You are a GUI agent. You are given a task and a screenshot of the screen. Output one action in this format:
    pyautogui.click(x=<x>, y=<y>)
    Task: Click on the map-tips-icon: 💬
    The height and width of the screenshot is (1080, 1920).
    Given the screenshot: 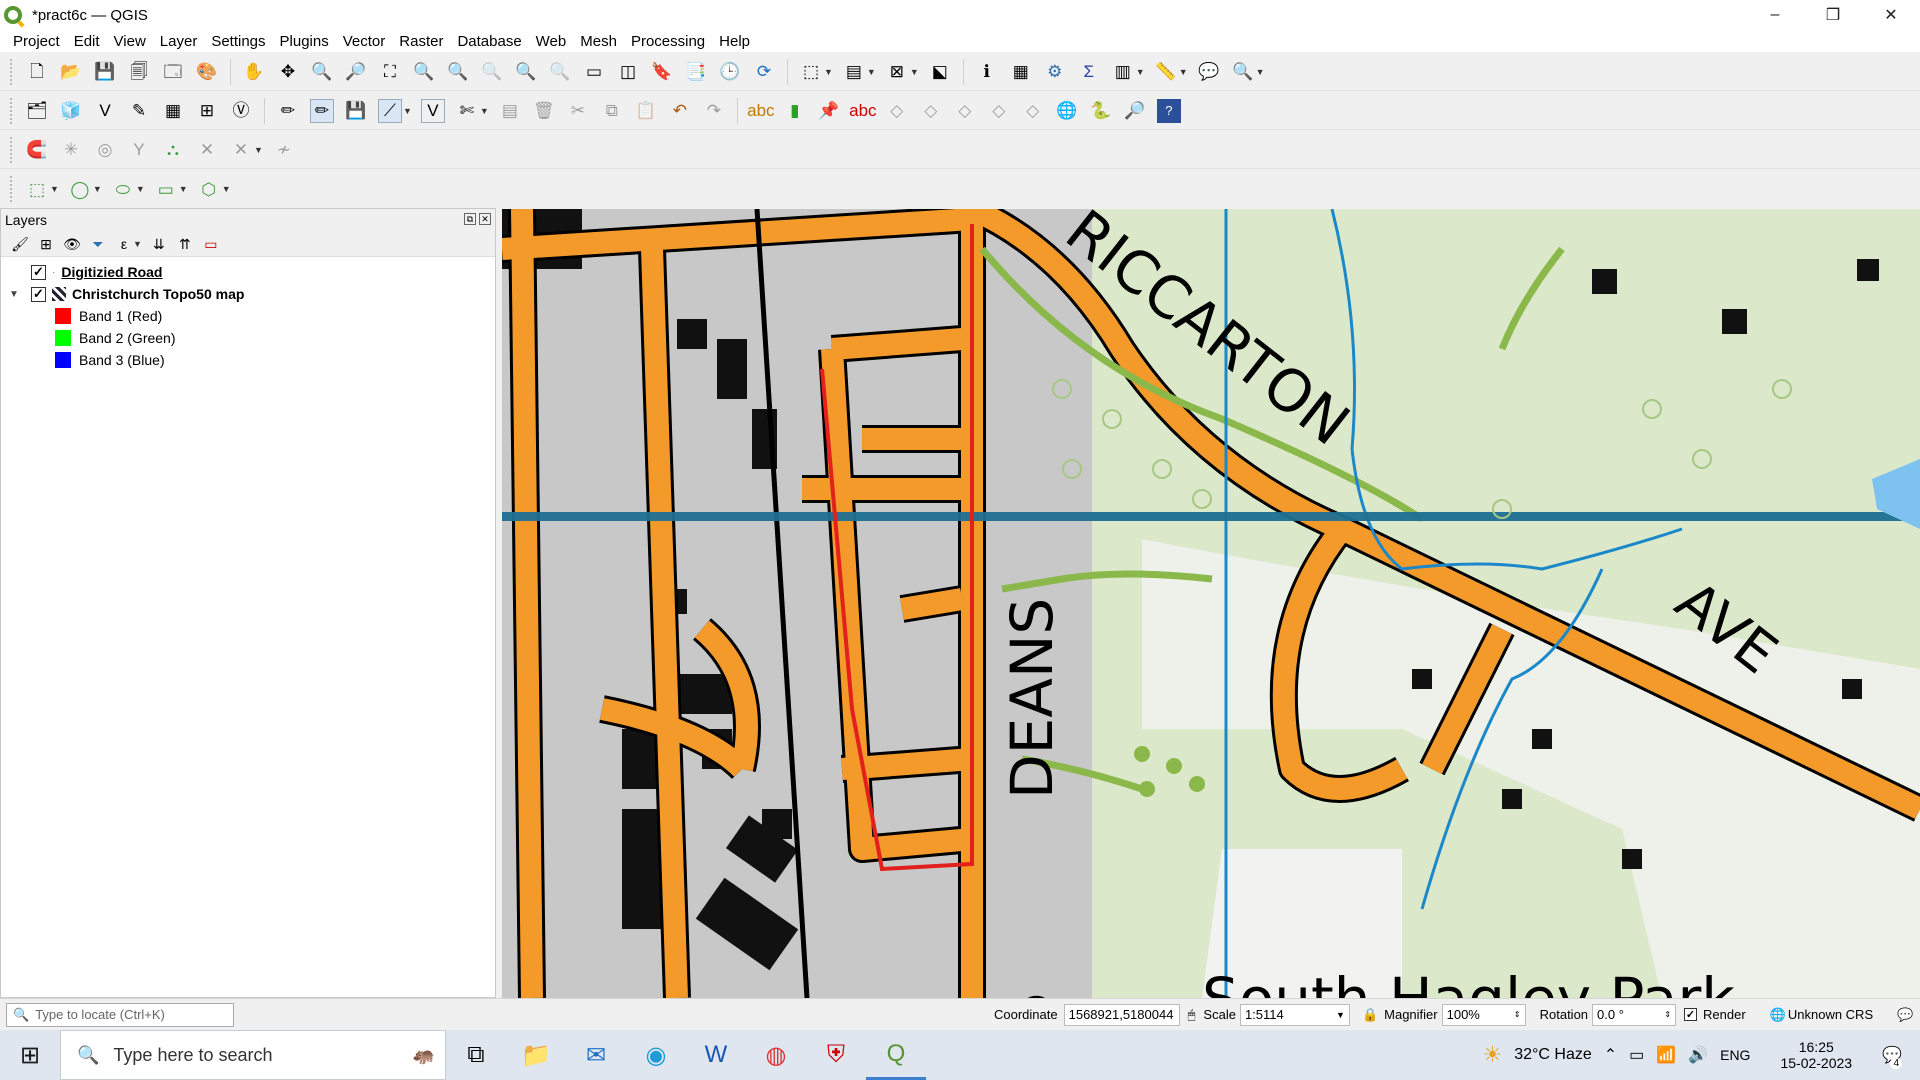 What is the action you would take?
    pyautogui.click(x=1209, y=72)
    